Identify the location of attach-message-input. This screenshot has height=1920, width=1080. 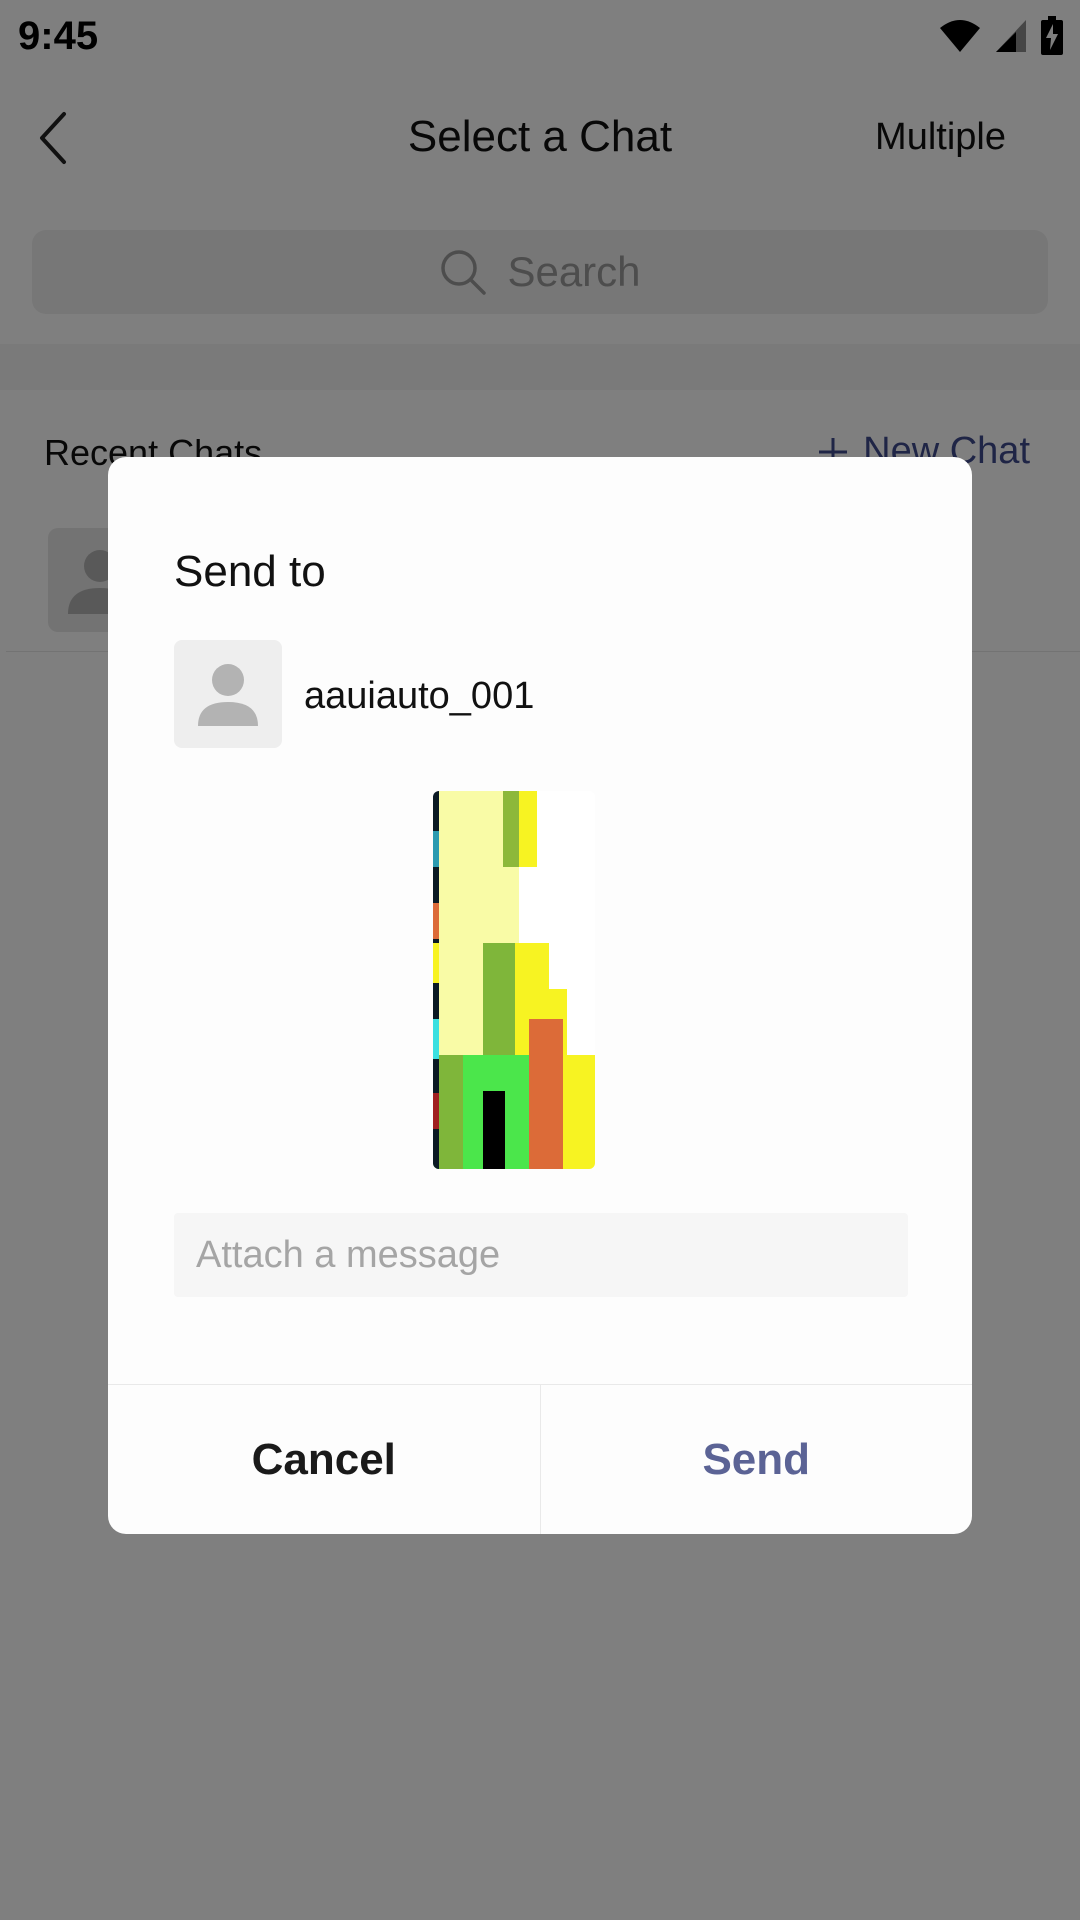
(541, 1255).